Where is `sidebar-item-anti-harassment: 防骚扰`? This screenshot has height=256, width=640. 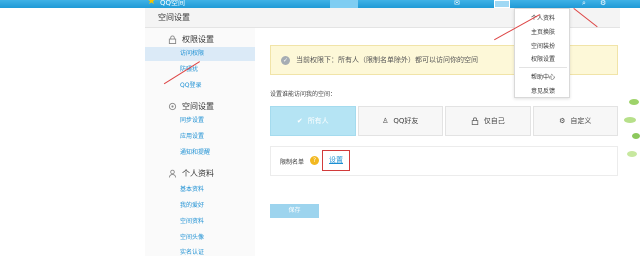
sidebar-item-anti-harassment: 防骚扰 is located at coordinates (200, 70).